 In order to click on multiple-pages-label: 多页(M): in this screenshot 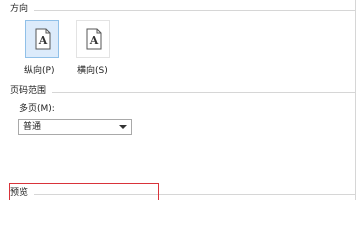, I will do `click(37, 109)`.